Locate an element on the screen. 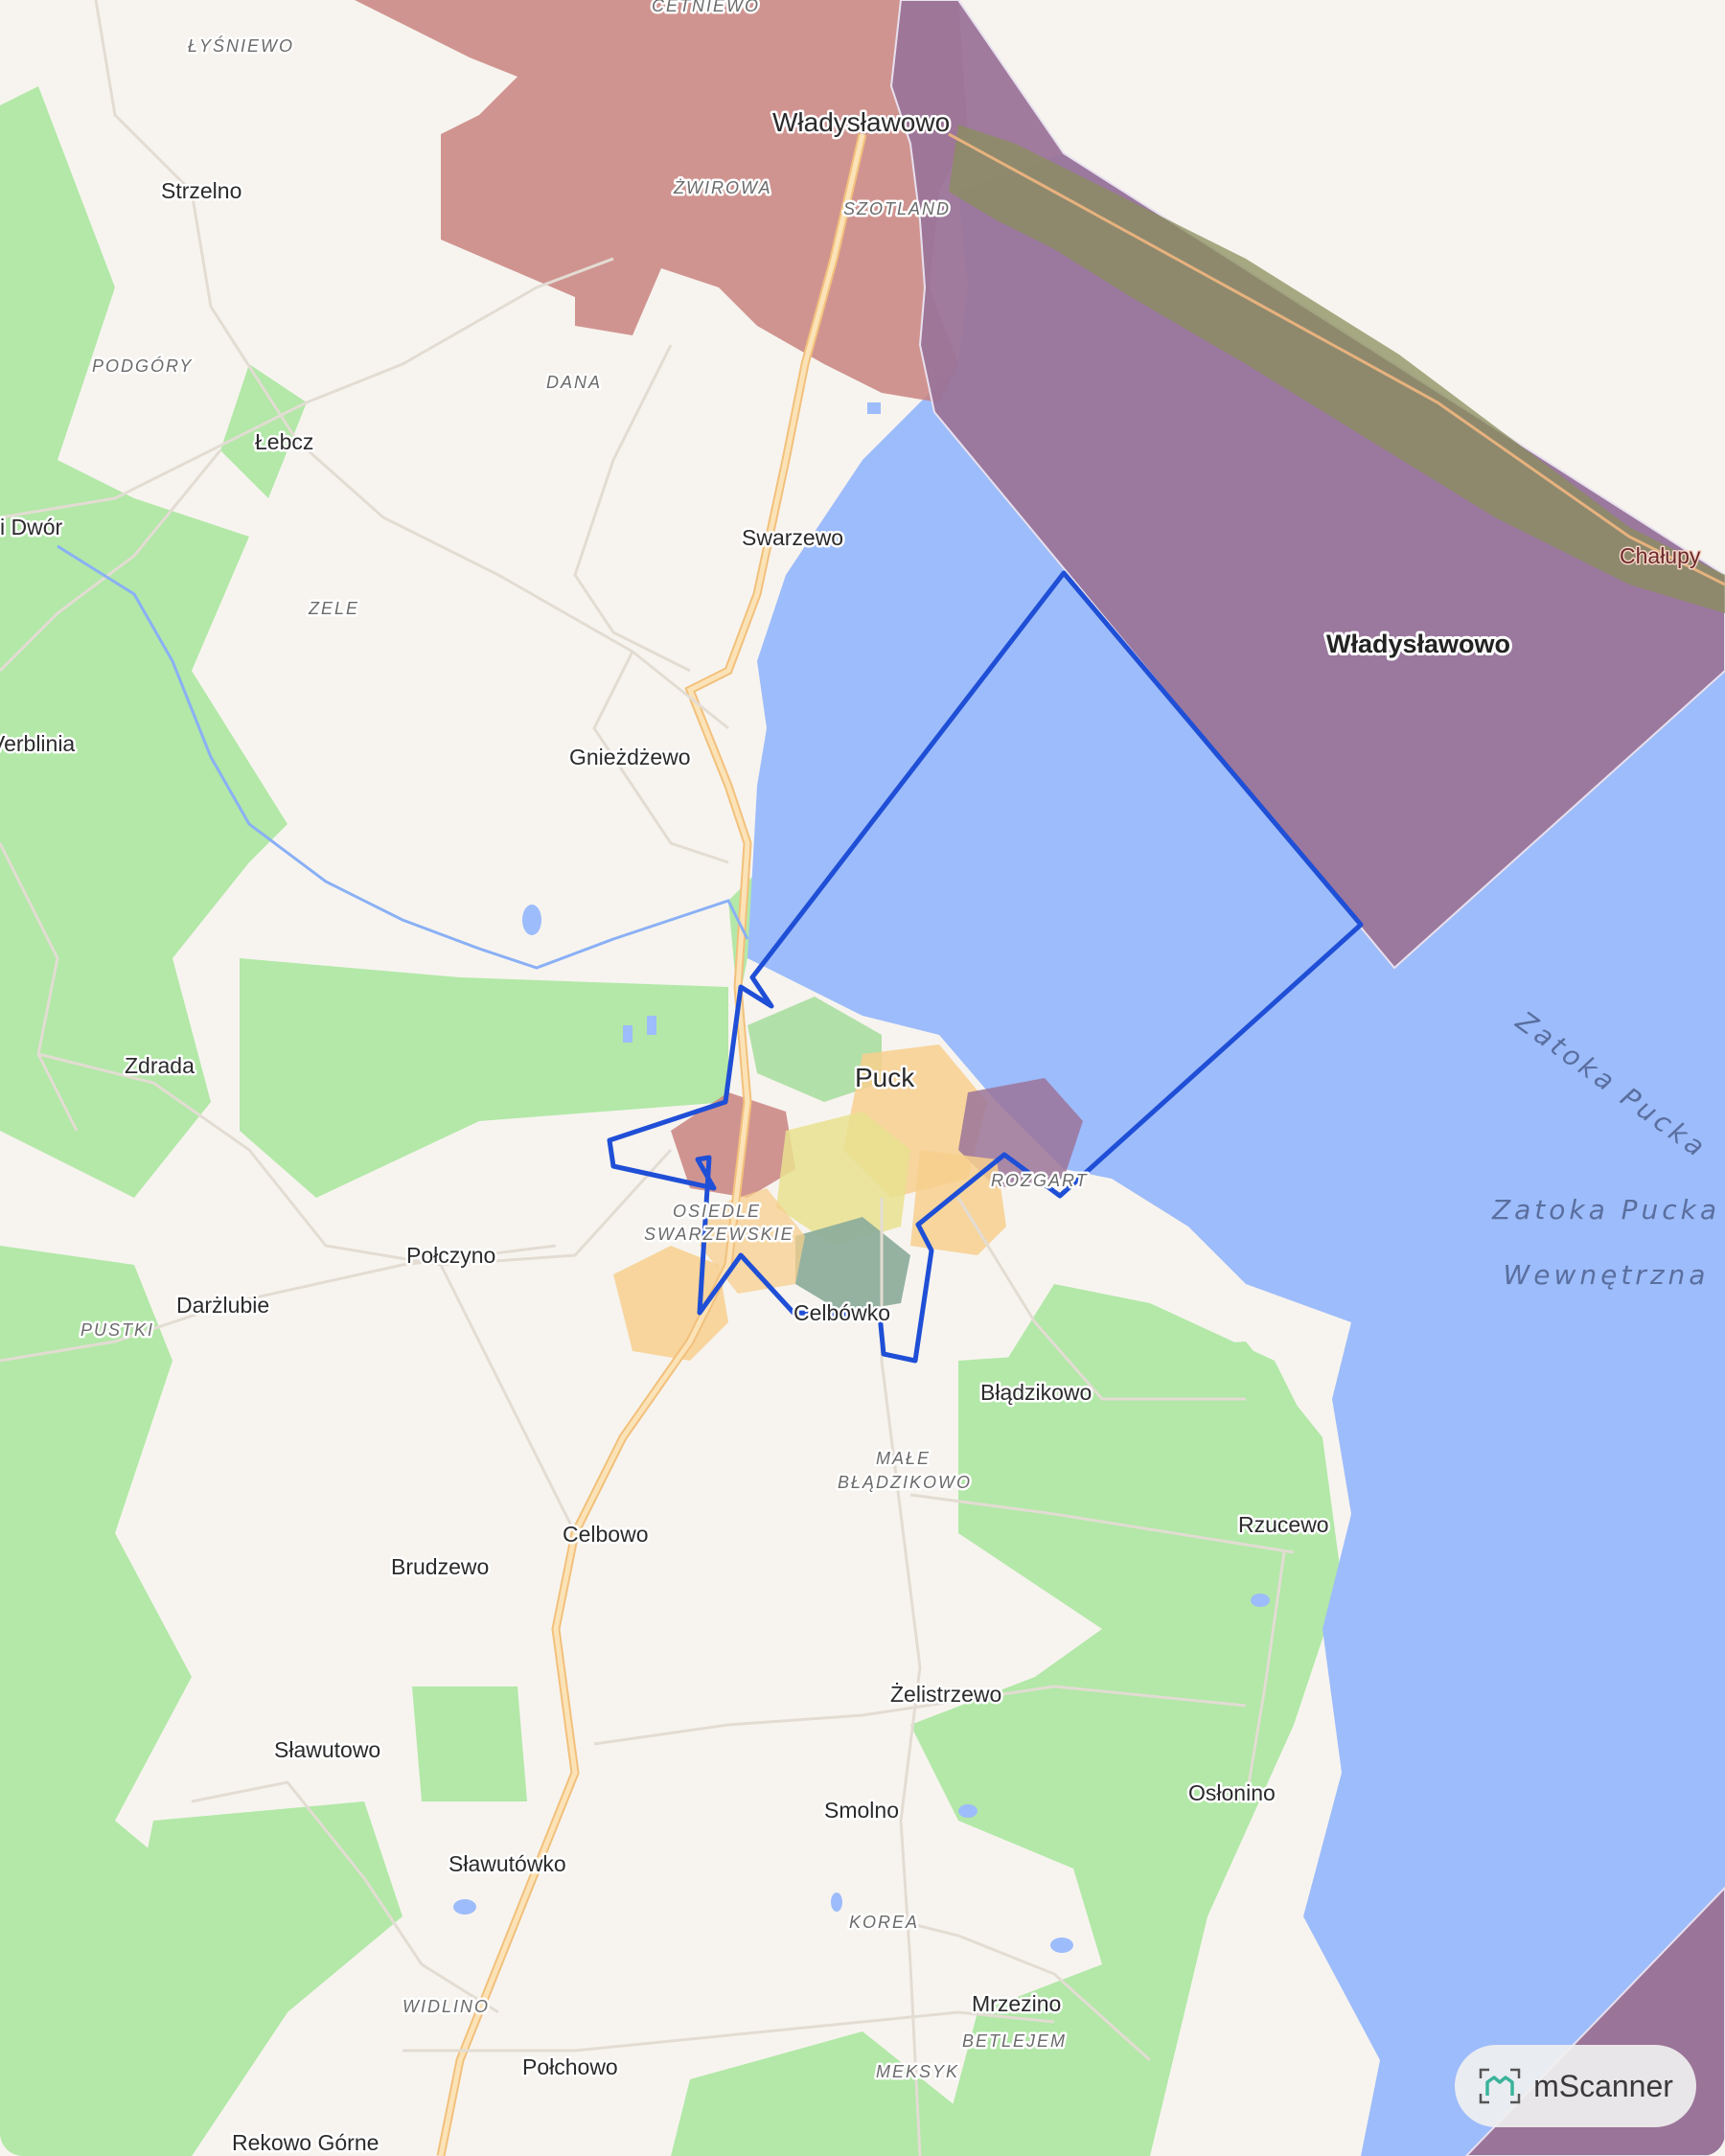 The image size is (1725, 2156). label-mrzezino: Mrzezino is located at coordinates (1016, 2003).